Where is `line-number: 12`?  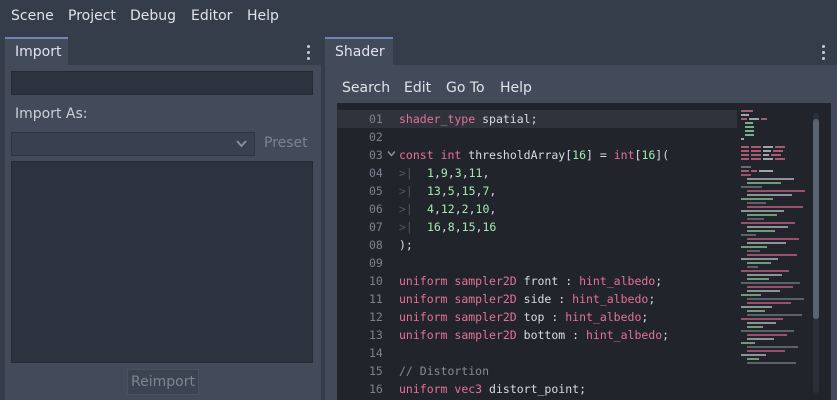 line-number: 12 is located at coordinates (376, 317).